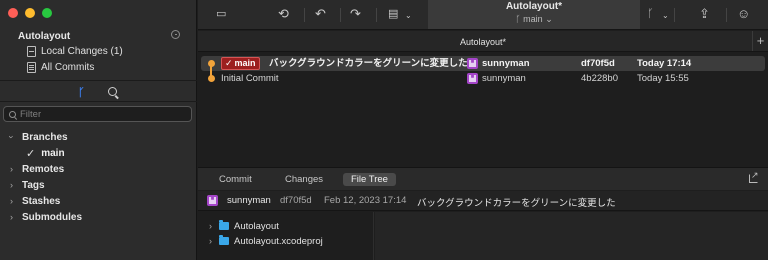 This screenshot has width=768, height=260. I want to click on sidebar-item-all-commits: All Commits, so click(60, 67).